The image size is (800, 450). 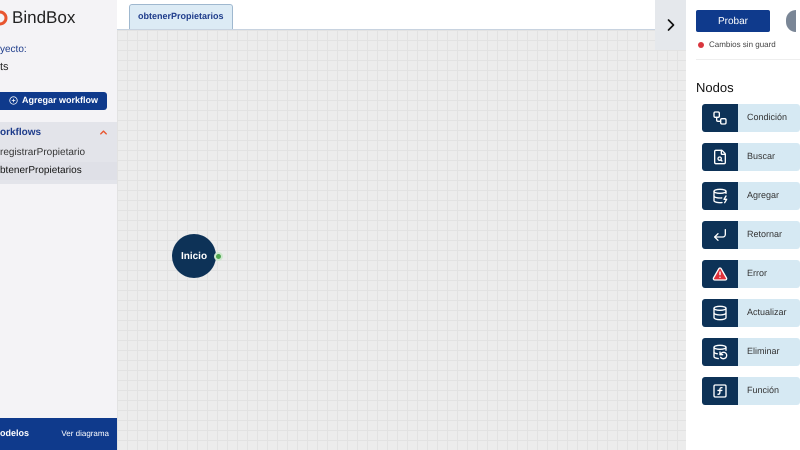 What do you see at coordinates (751, 274) in the screenshot?
I see `node-item: Error` at bounding box center [751, 274].